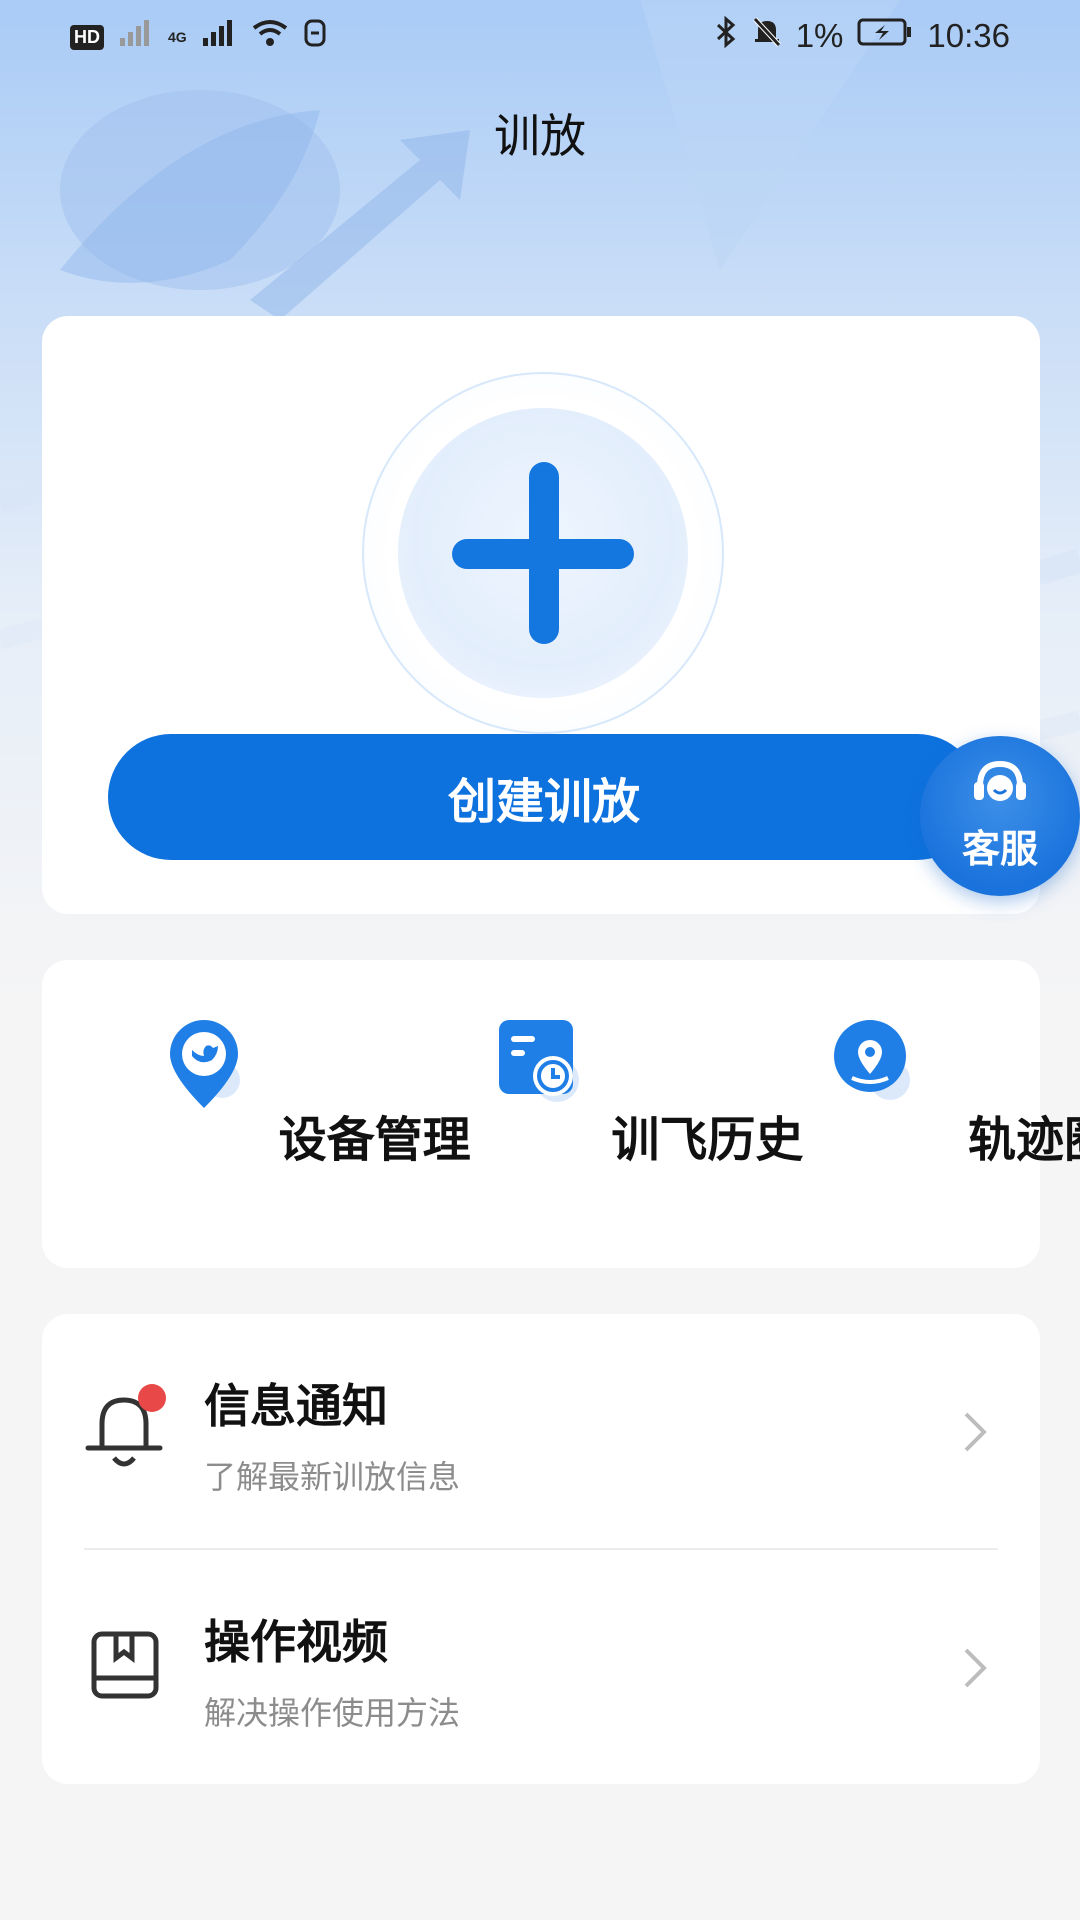 The width and height of the screenshot is (1080, 1920). What do you see at coordinates (541, 1667) in the screenshot?
I see `list-item-tutorial-videos: 操作视频 解决操作使用方法` at bounding box center [541, 1667].